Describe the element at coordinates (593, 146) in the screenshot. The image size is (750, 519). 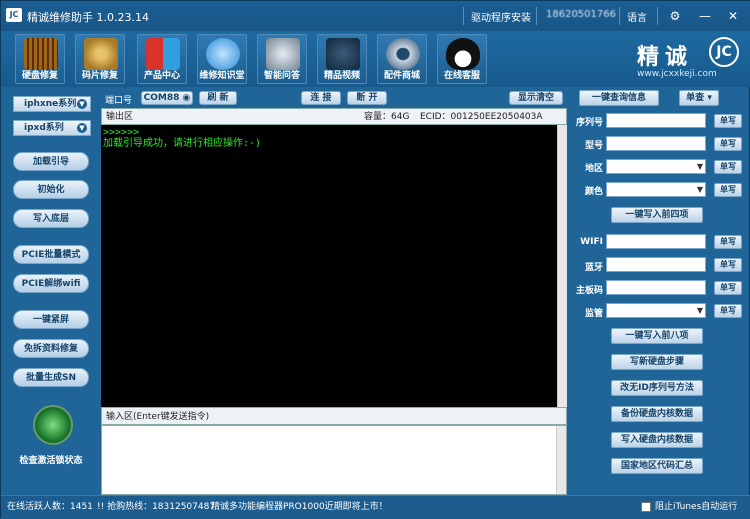
I see `field-label: 型号` at that location.